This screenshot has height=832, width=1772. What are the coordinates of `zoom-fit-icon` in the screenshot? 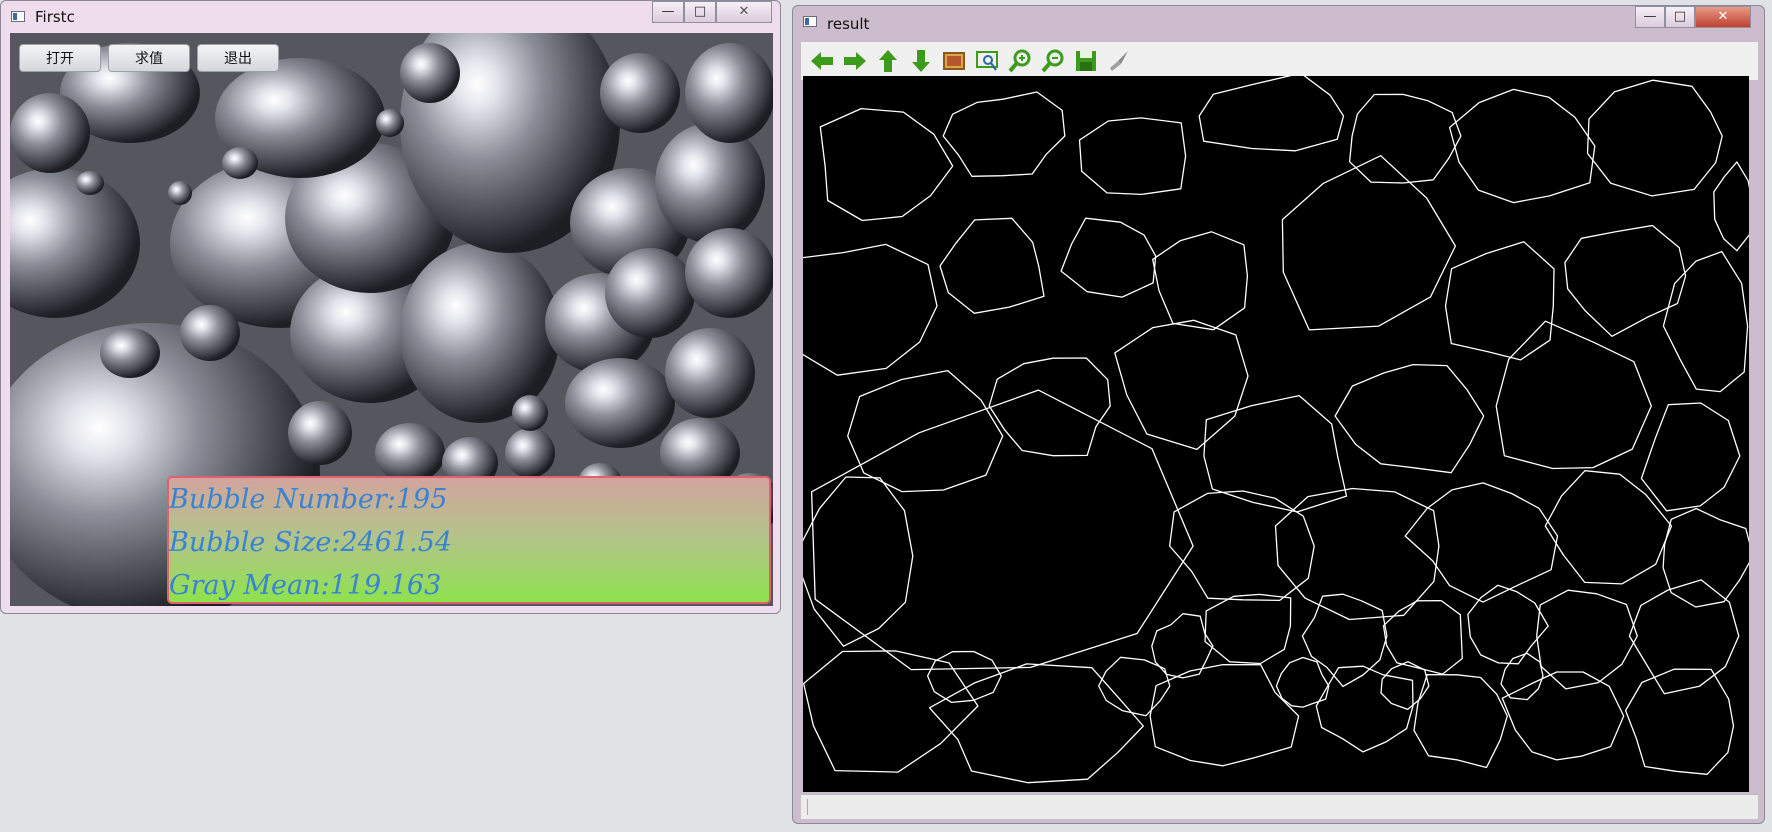 It's located at (987, 61).